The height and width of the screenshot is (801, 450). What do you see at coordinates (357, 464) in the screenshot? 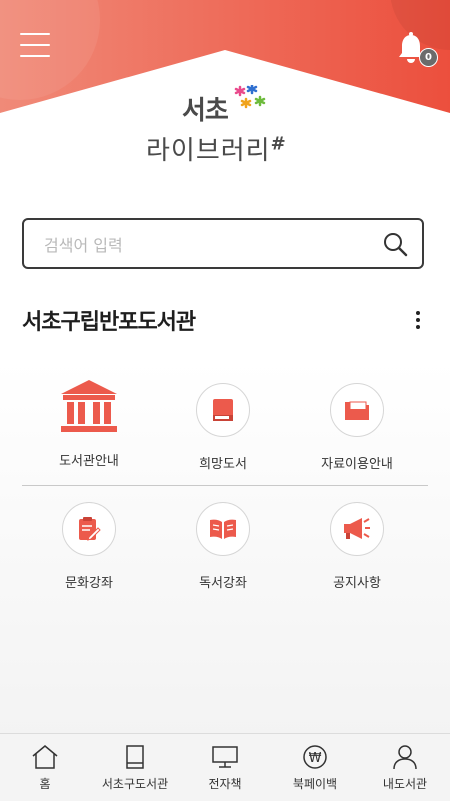
I see `tile-label: 자료이용안내` at bounding box center [357, 464].